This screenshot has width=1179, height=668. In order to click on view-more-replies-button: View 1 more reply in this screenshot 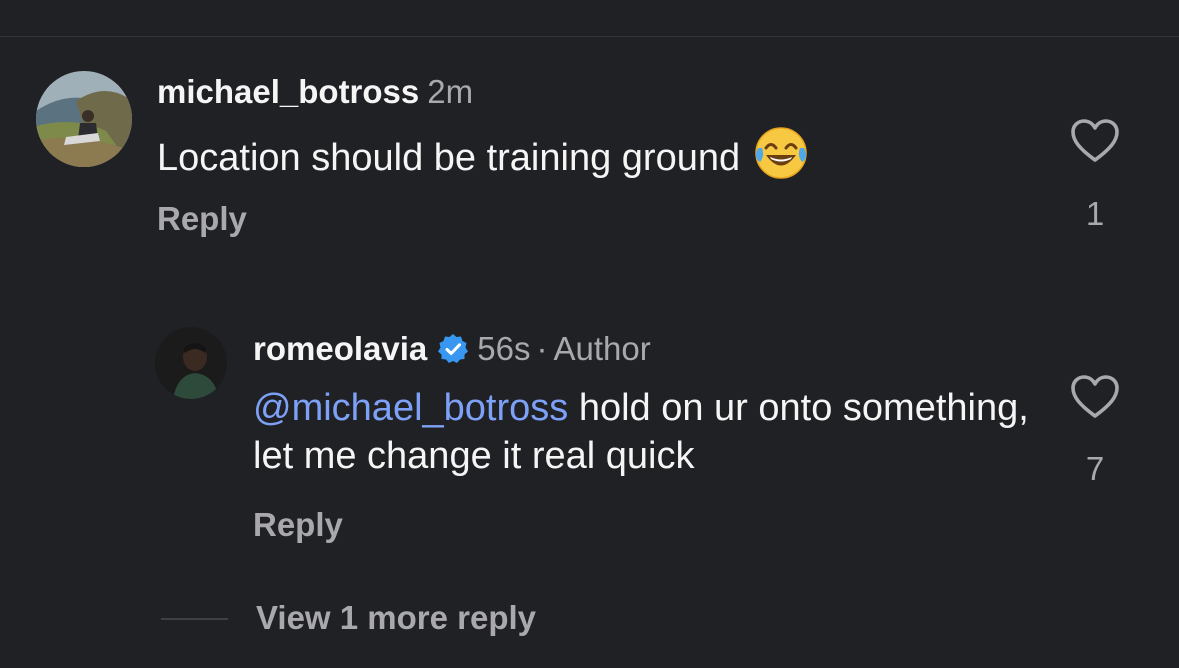, I will do `click(396, 618)`.